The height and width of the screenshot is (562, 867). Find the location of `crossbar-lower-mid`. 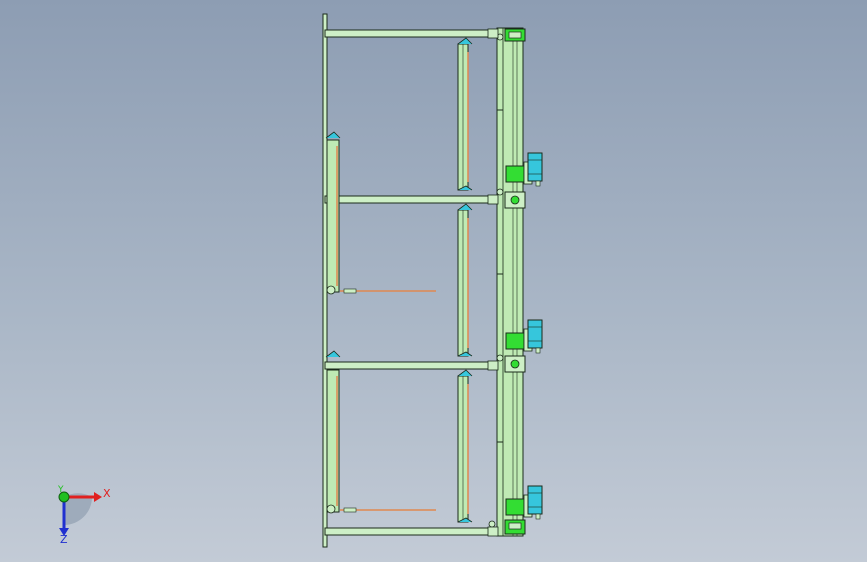

crossbar-lower-mid is located at coordinates (411, 365).